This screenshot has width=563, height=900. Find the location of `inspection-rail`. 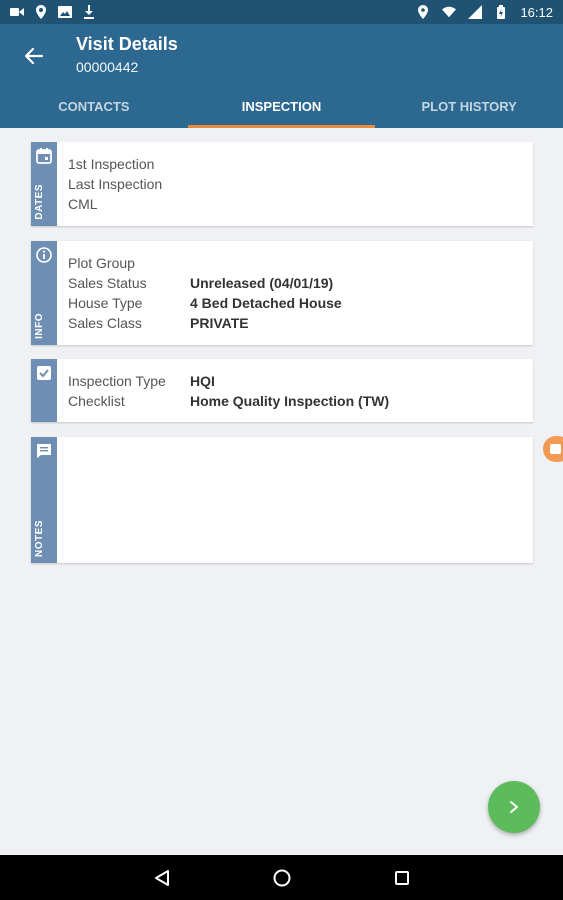

inspection-rail is located at coordinates (44, 390).